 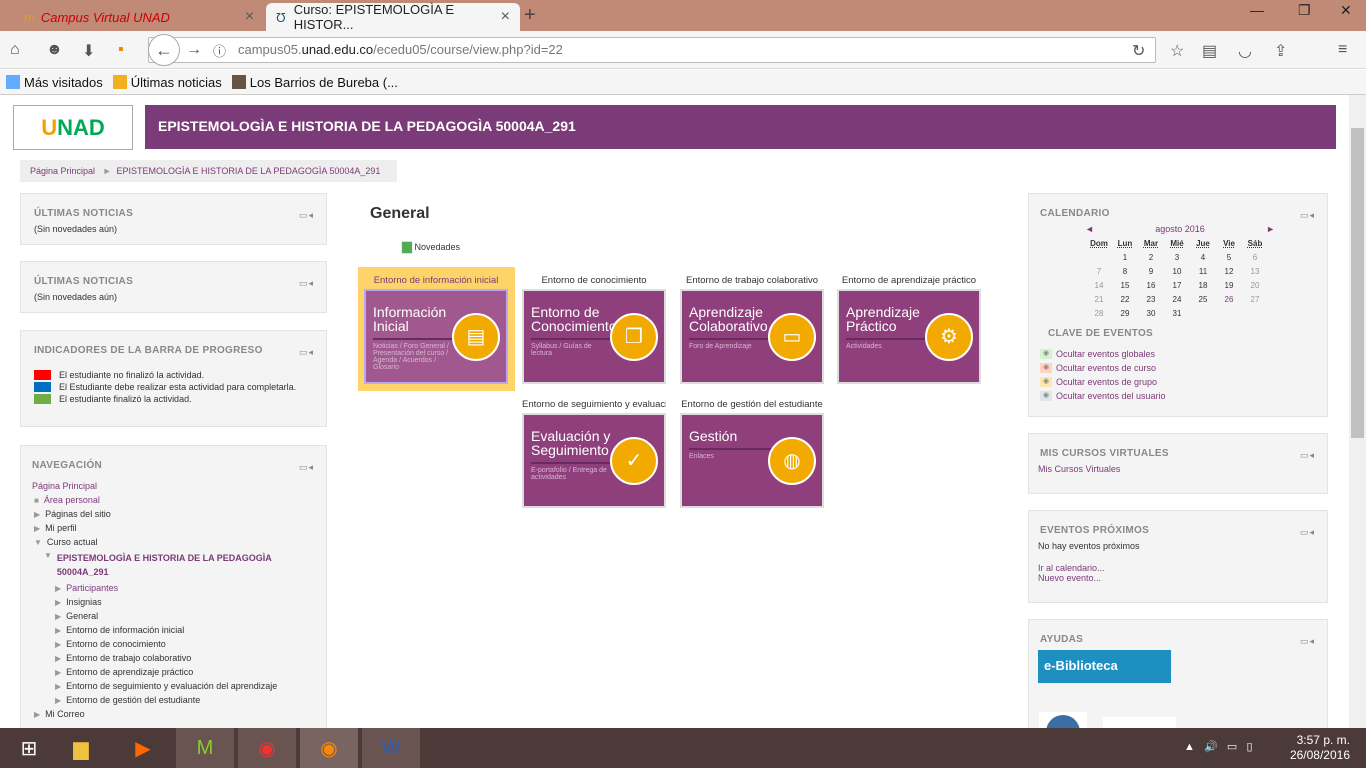 I want to click on calendar-day: 29, so click(x=1125, y=313).